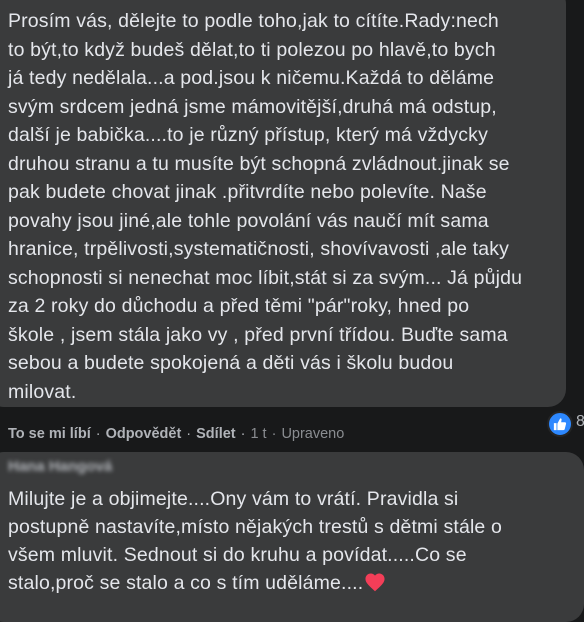 The image size is (584, 622). Describe the element at coordinates (258, 434) in the screenshot. I see `comment-timestamp: 1 t` at that location.